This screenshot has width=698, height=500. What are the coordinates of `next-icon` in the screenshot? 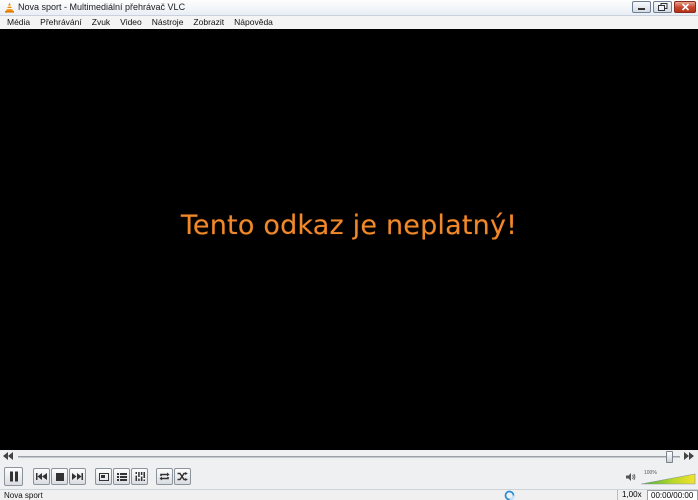 It's located at (77, 476).